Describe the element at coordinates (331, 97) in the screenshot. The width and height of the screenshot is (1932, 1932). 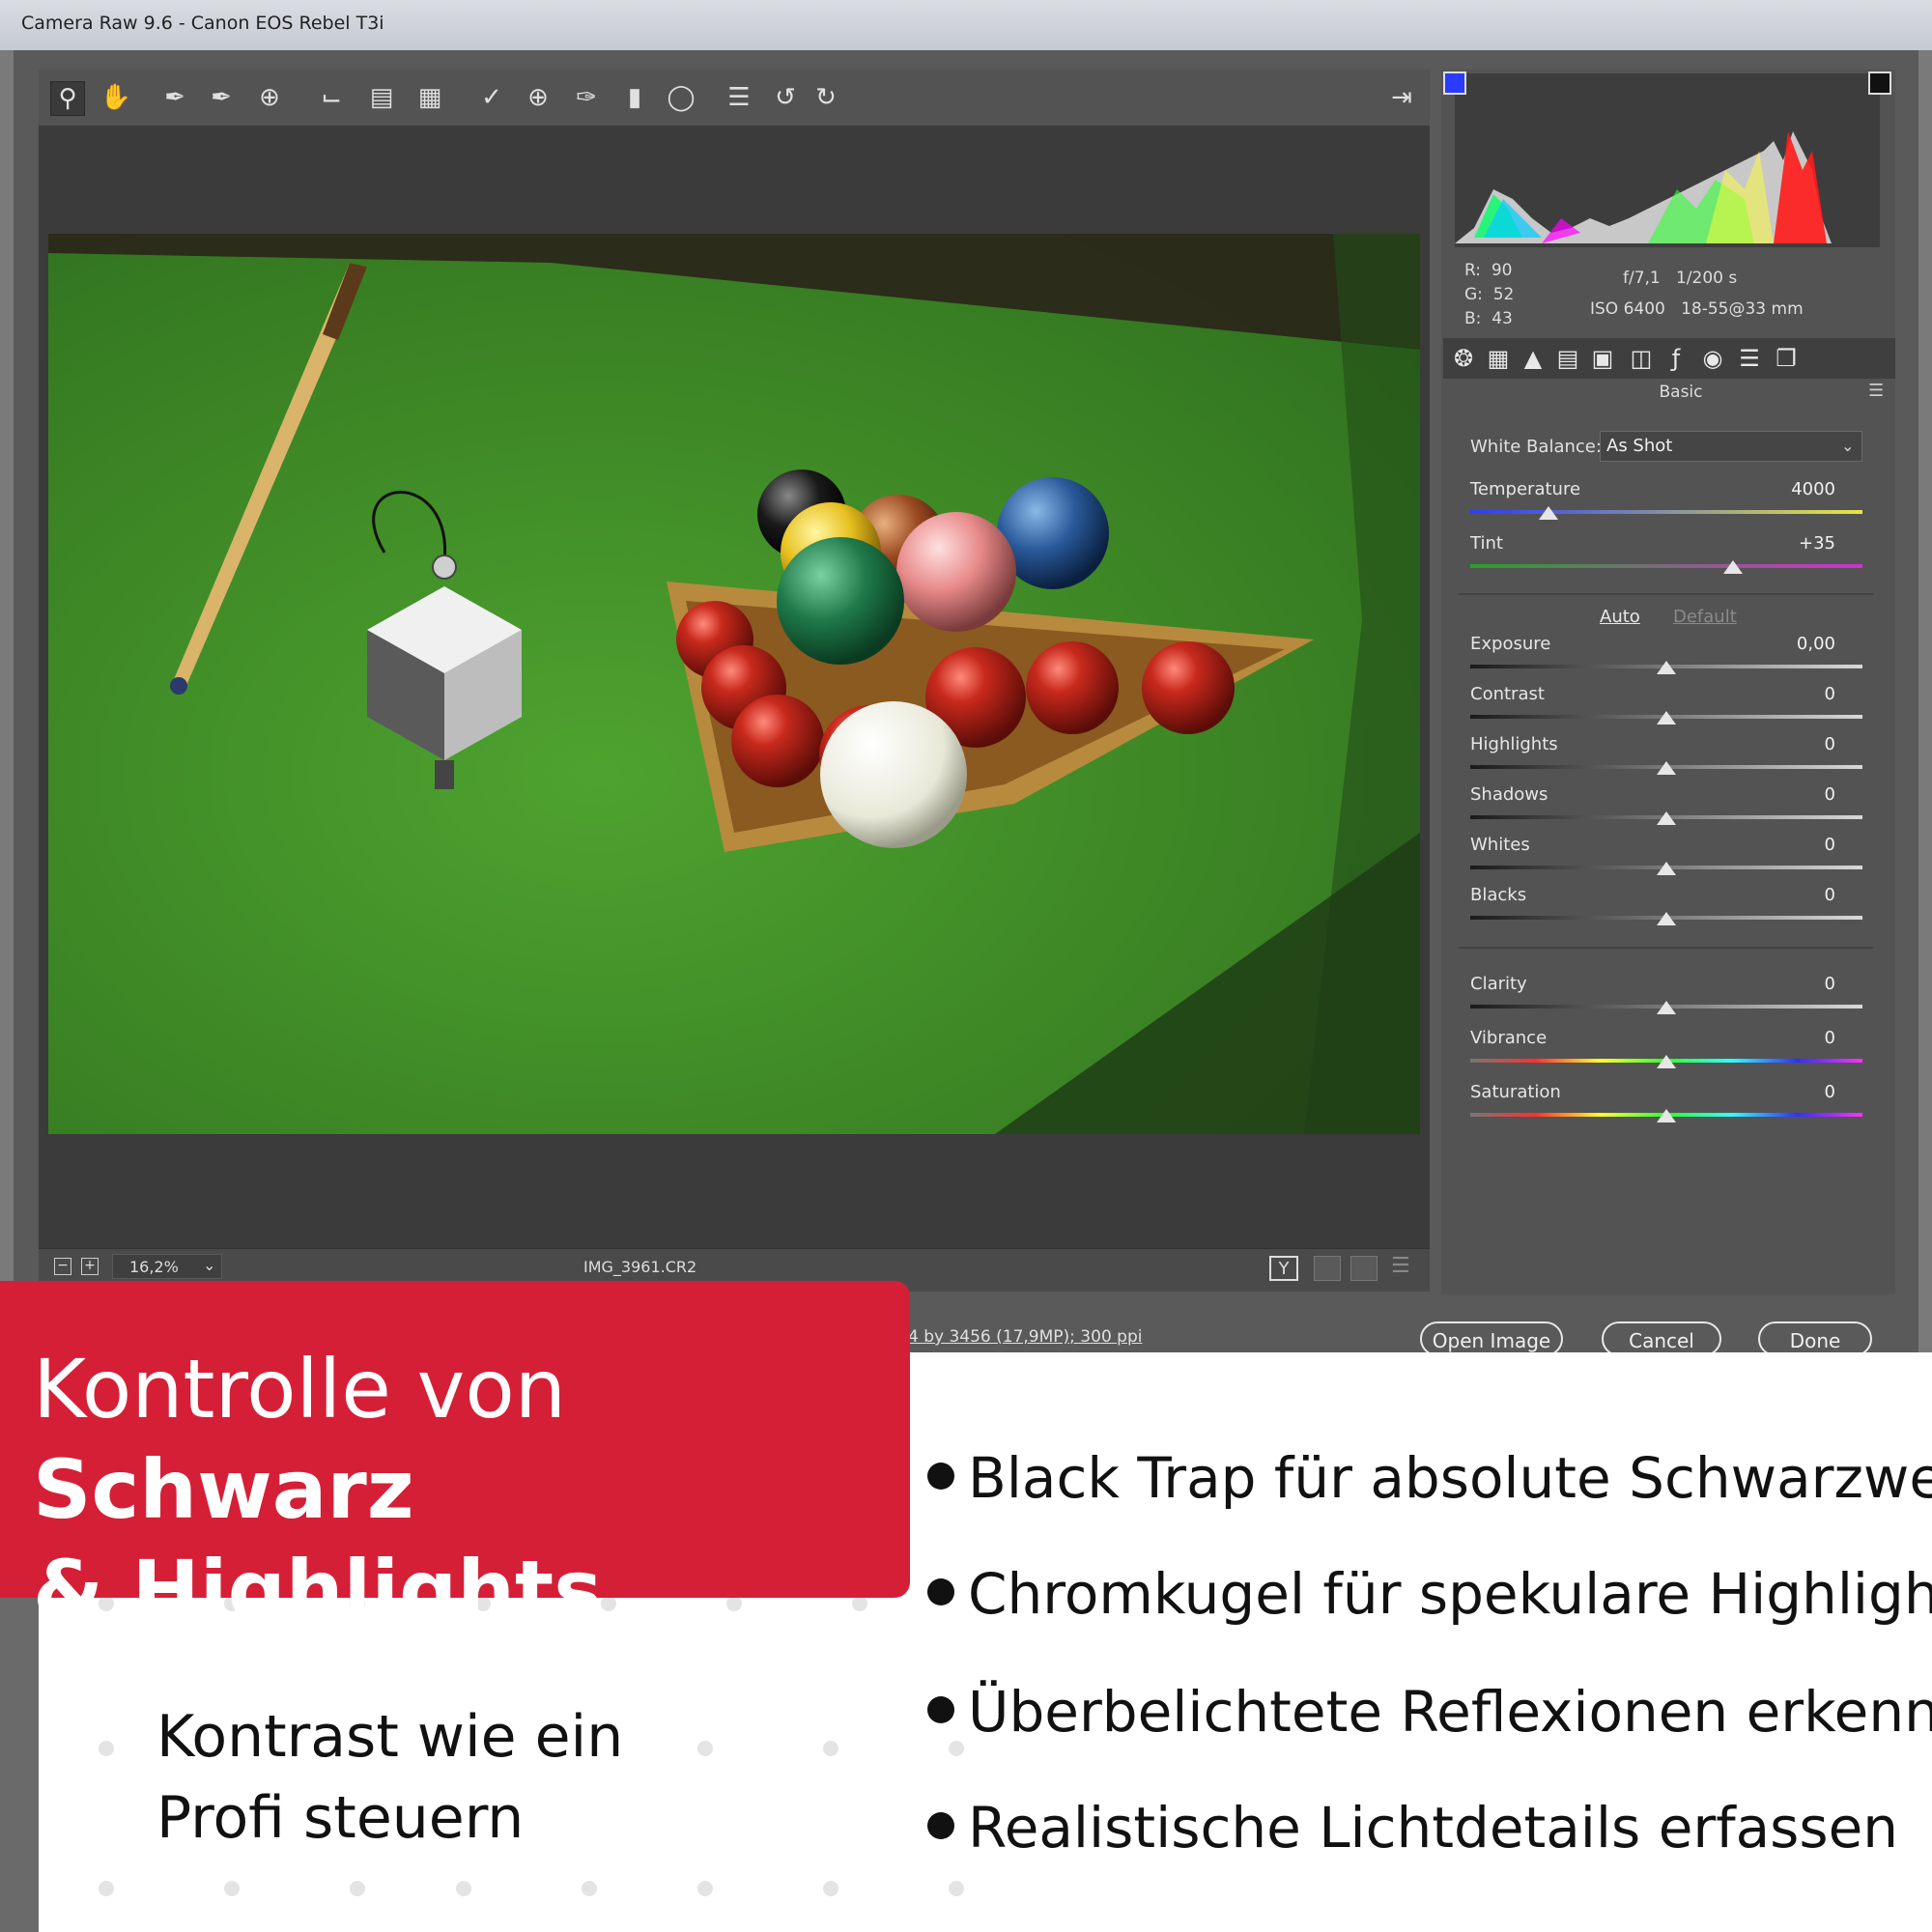
I see `crop-icon: ⌙` at that location.